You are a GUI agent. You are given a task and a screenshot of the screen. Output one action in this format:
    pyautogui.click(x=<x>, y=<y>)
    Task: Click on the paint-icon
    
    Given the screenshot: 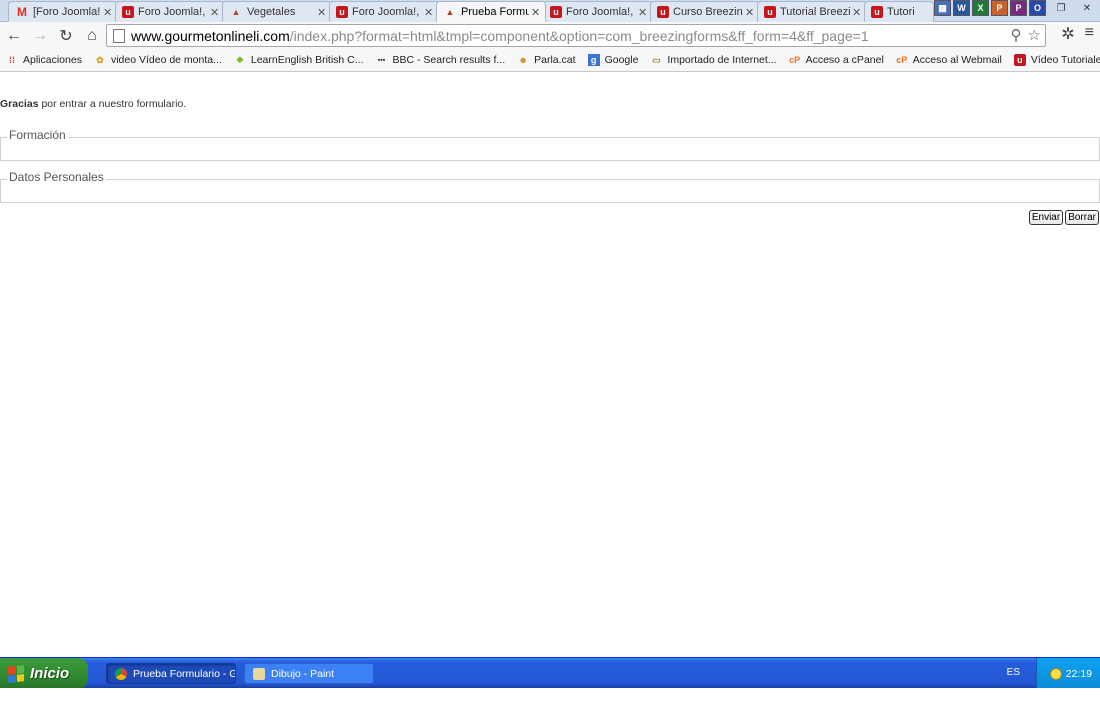 What is the action you would take?
    pyautogui.click(x=259, y=673)
    